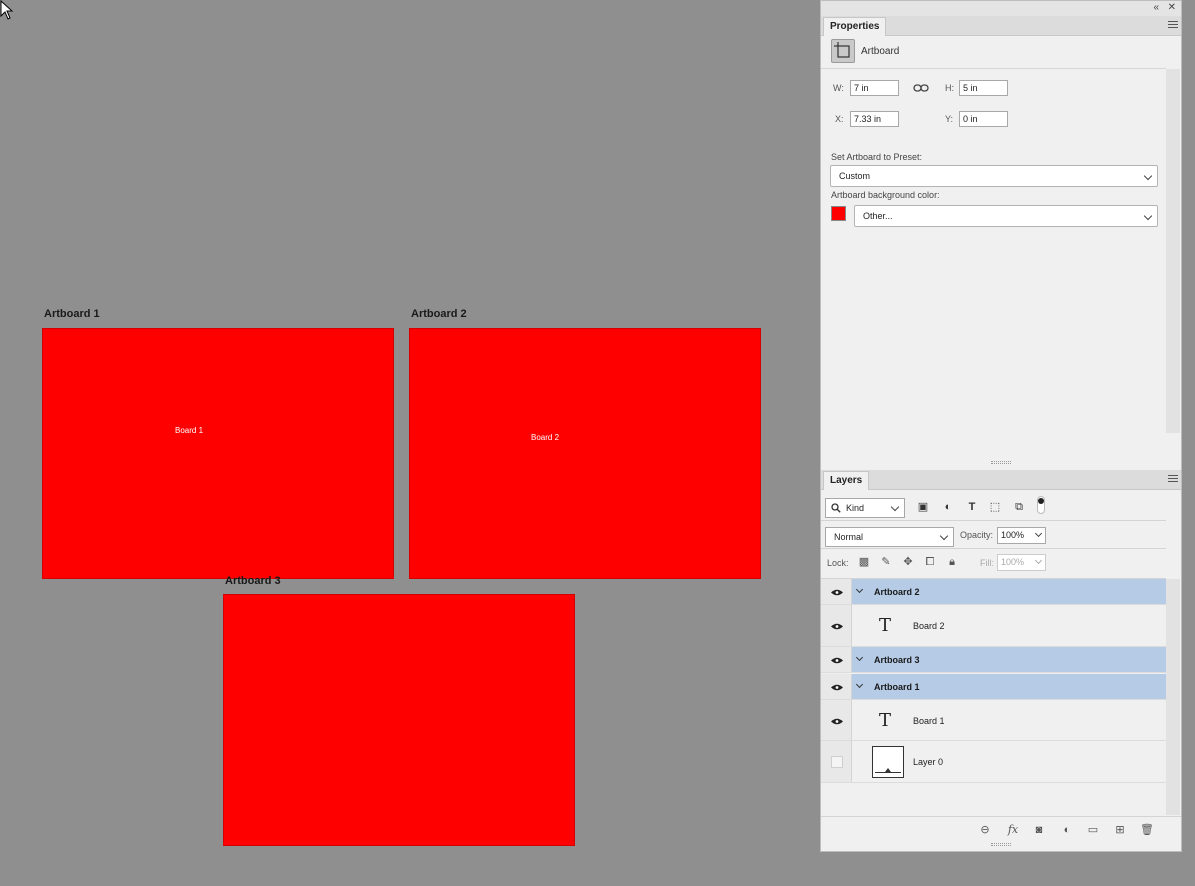  What do you see at coordinates (1172, 8) in the screenshot?
I see `close-panels-icon: ✕` at bounding box center [1172, 8].